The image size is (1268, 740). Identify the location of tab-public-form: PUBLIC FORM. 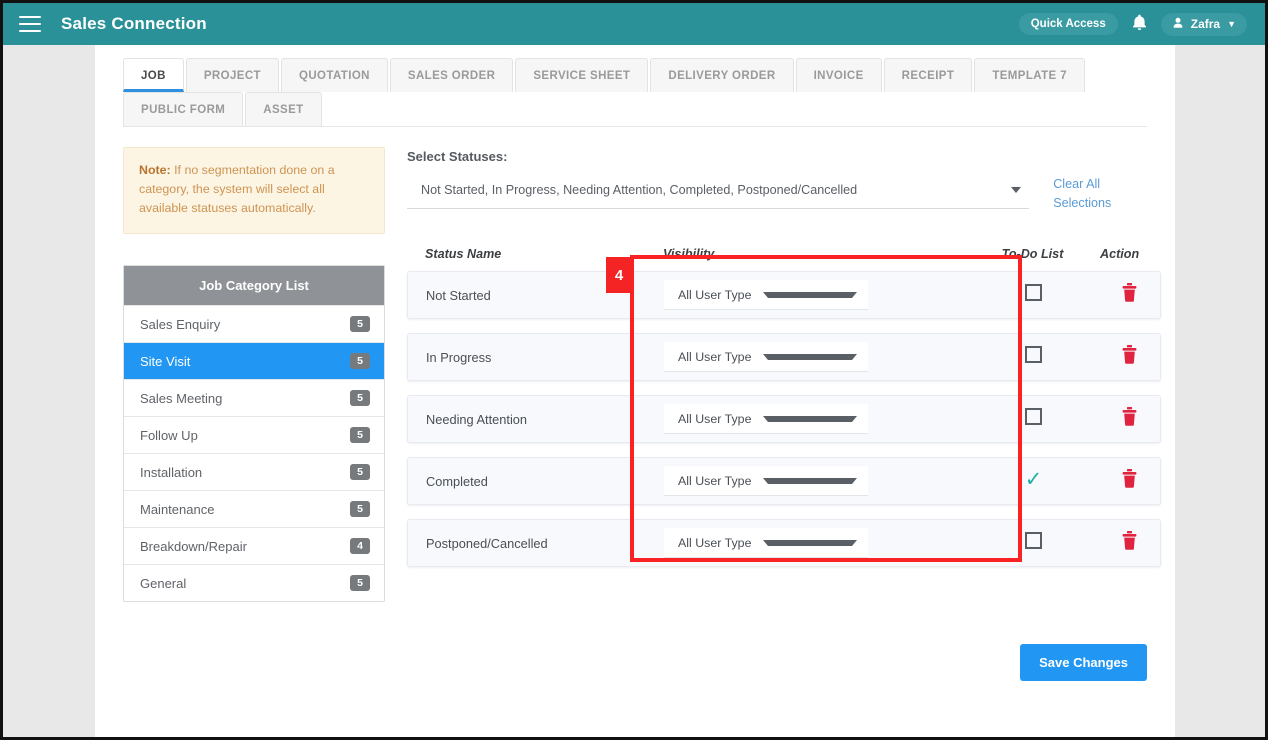
(183, 109).